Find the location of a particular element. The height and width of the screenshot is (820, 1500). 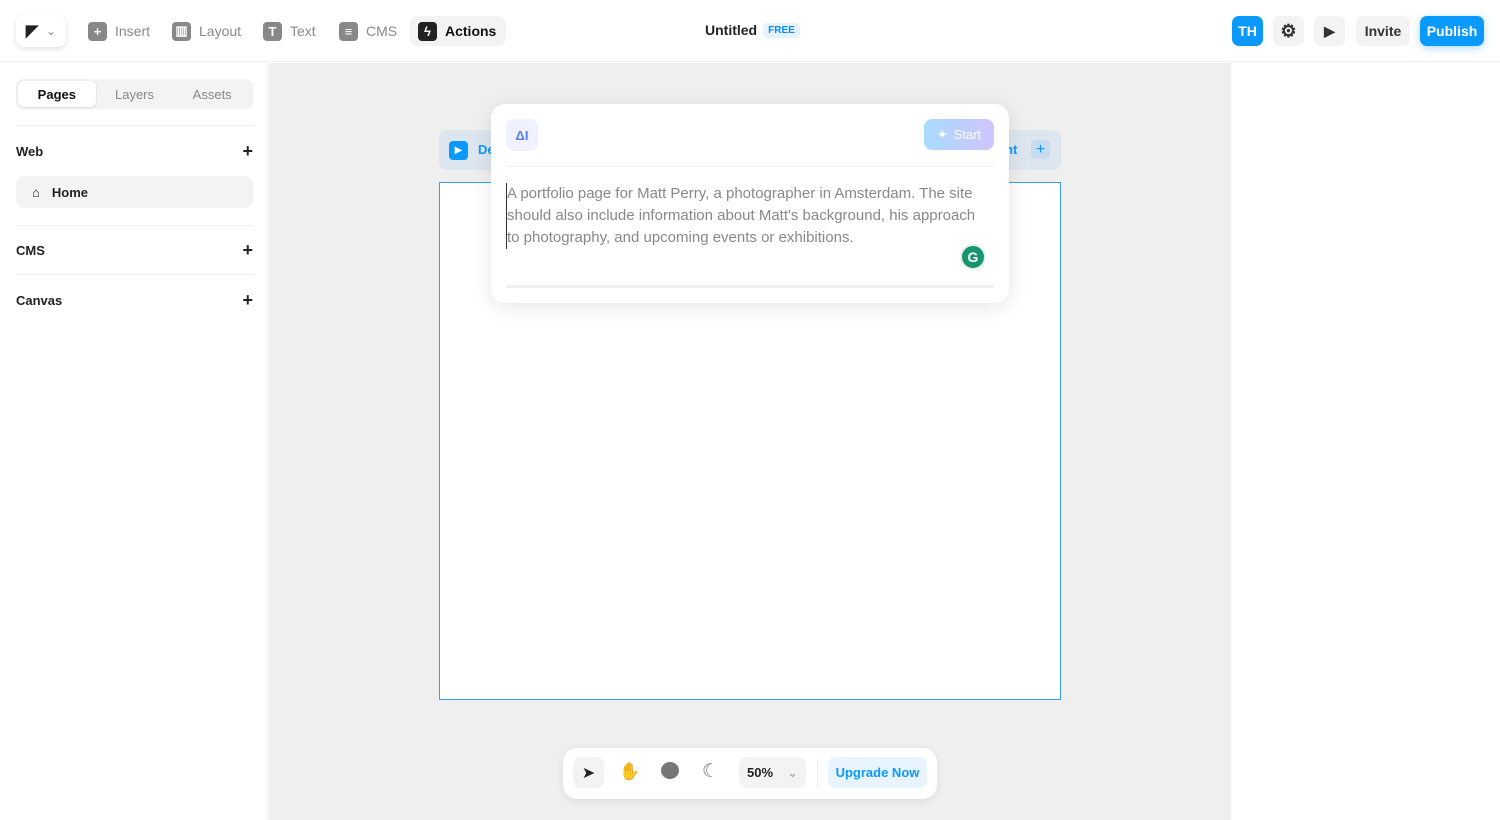

layout-label: Layout is located at coordinates (220, 31).